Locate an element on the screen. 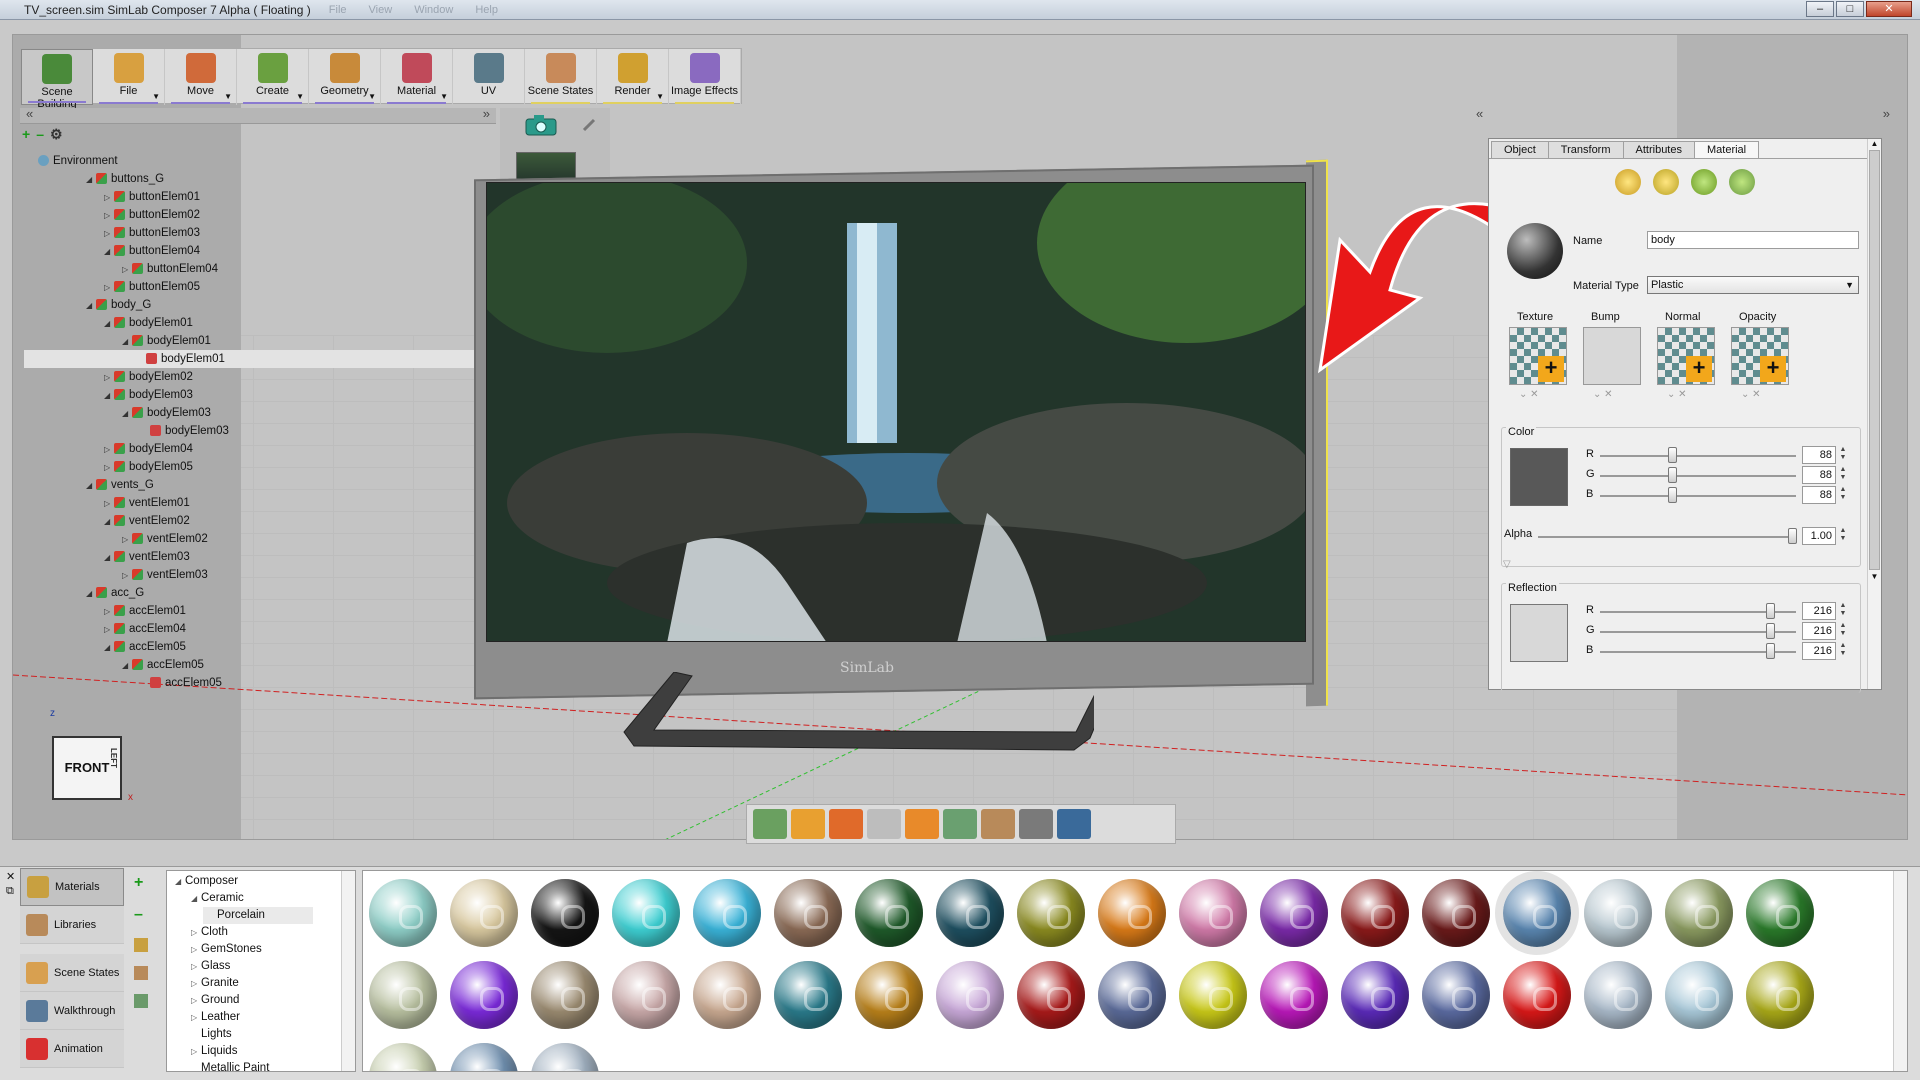  scene-tree-node: ▷ ventElem03 is located at coordinates (254, 575).